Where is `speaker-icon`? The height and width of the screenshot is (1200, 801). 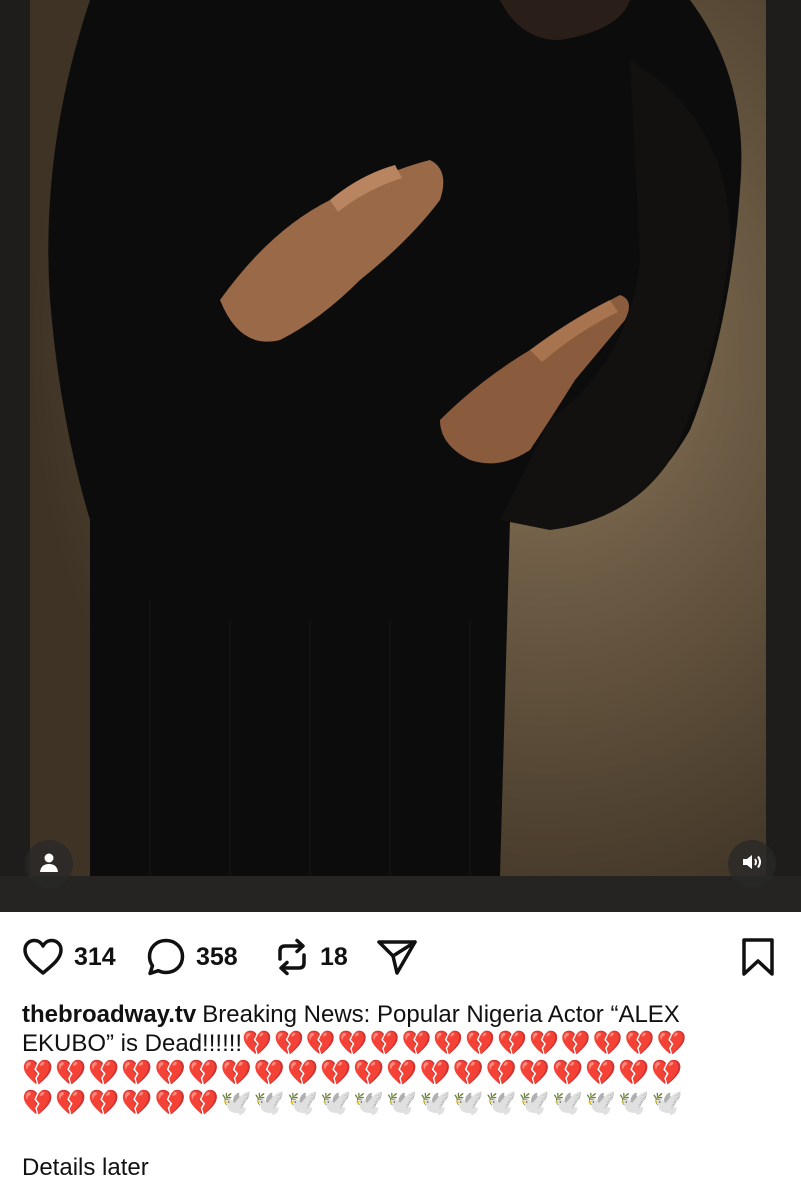
speaker-icon is located at coordinates (752, 864).